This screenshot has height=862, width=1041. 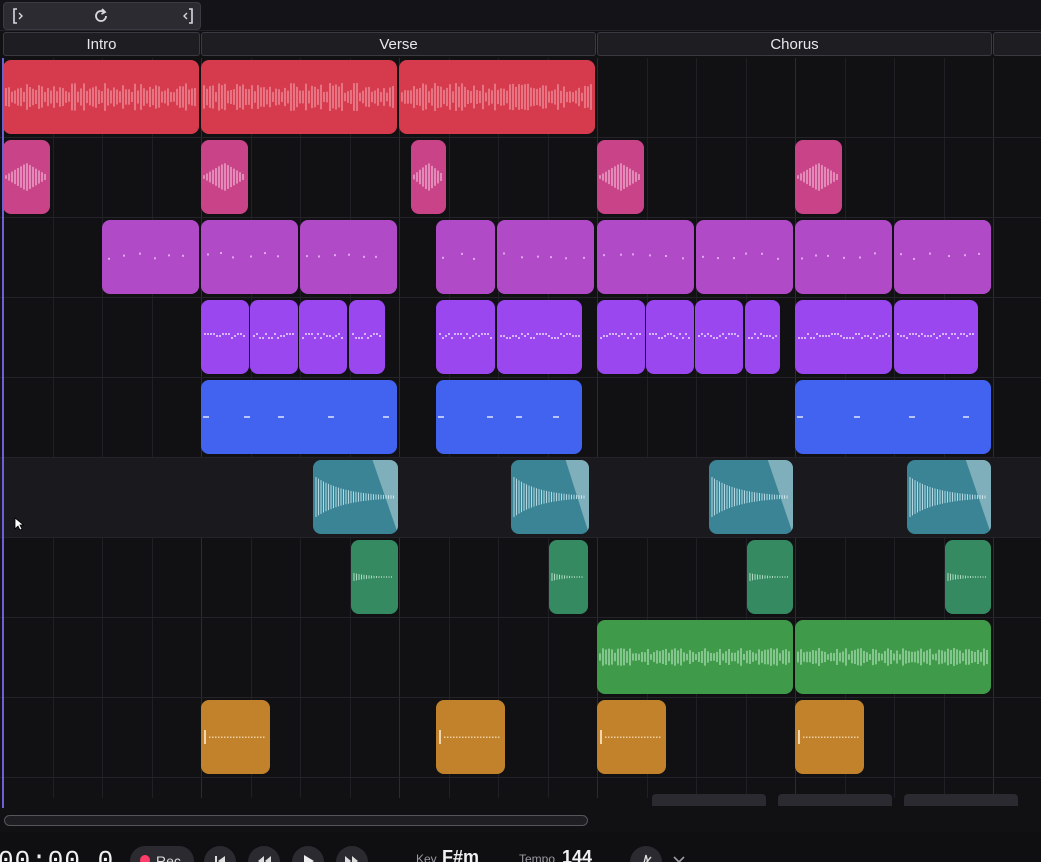 What do you see at coordinates (19, 16) in the screenshot?
I see `loop-start-bracket-icon` at bounding box center [19, 16].